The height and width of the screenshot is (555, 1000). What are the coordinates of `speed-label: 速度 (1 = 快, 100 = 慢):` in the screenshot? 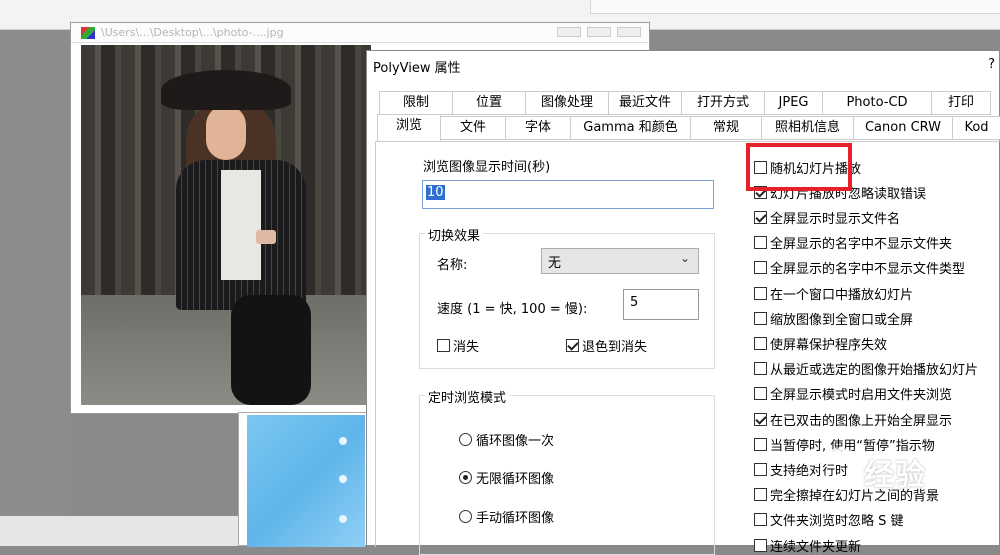 It's located at (512, 309).